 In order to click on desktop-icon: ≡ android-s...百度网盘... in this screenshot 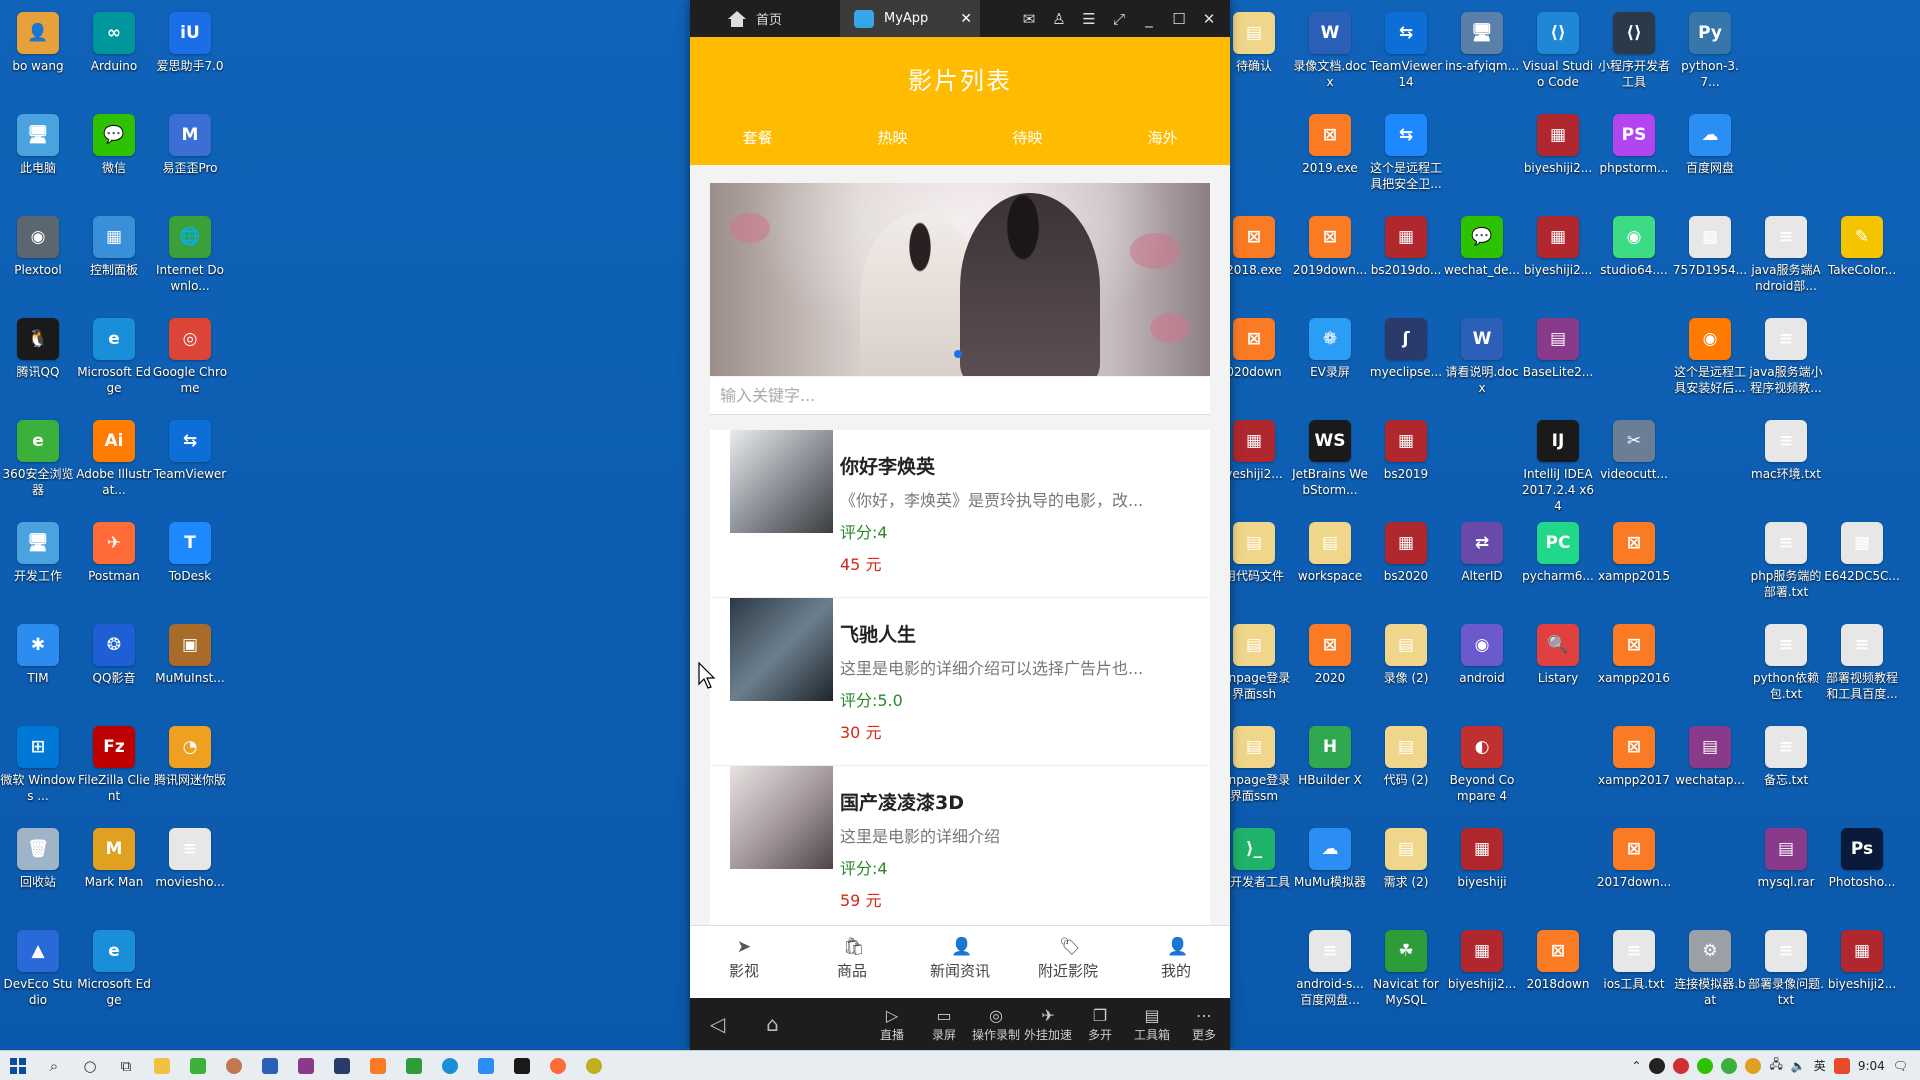, I will do `click(1330, 966)`.